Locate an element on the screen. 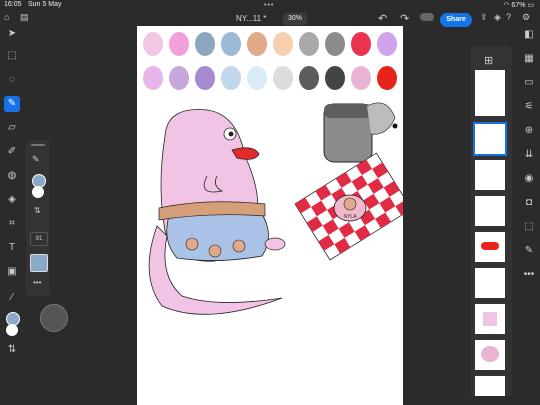  learn-icon: ◈ is located at coordinates (497, 17).